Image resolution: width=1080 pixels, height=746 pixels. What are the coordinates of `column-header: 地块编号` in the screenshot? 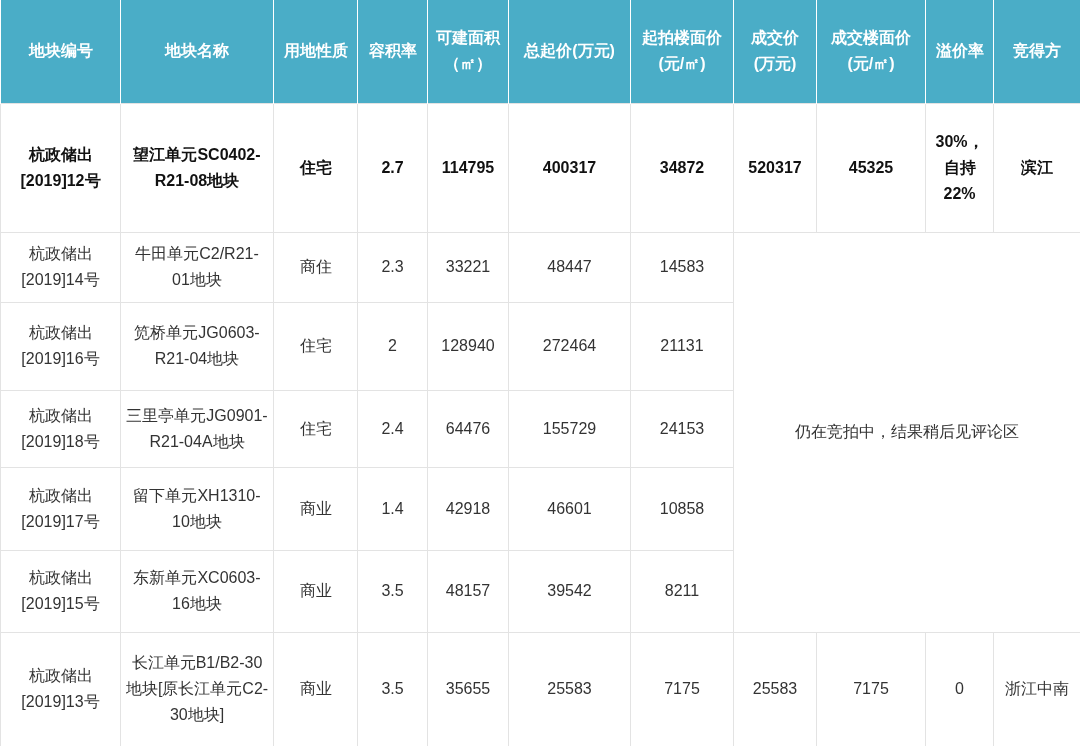 It's located at (60, 51).